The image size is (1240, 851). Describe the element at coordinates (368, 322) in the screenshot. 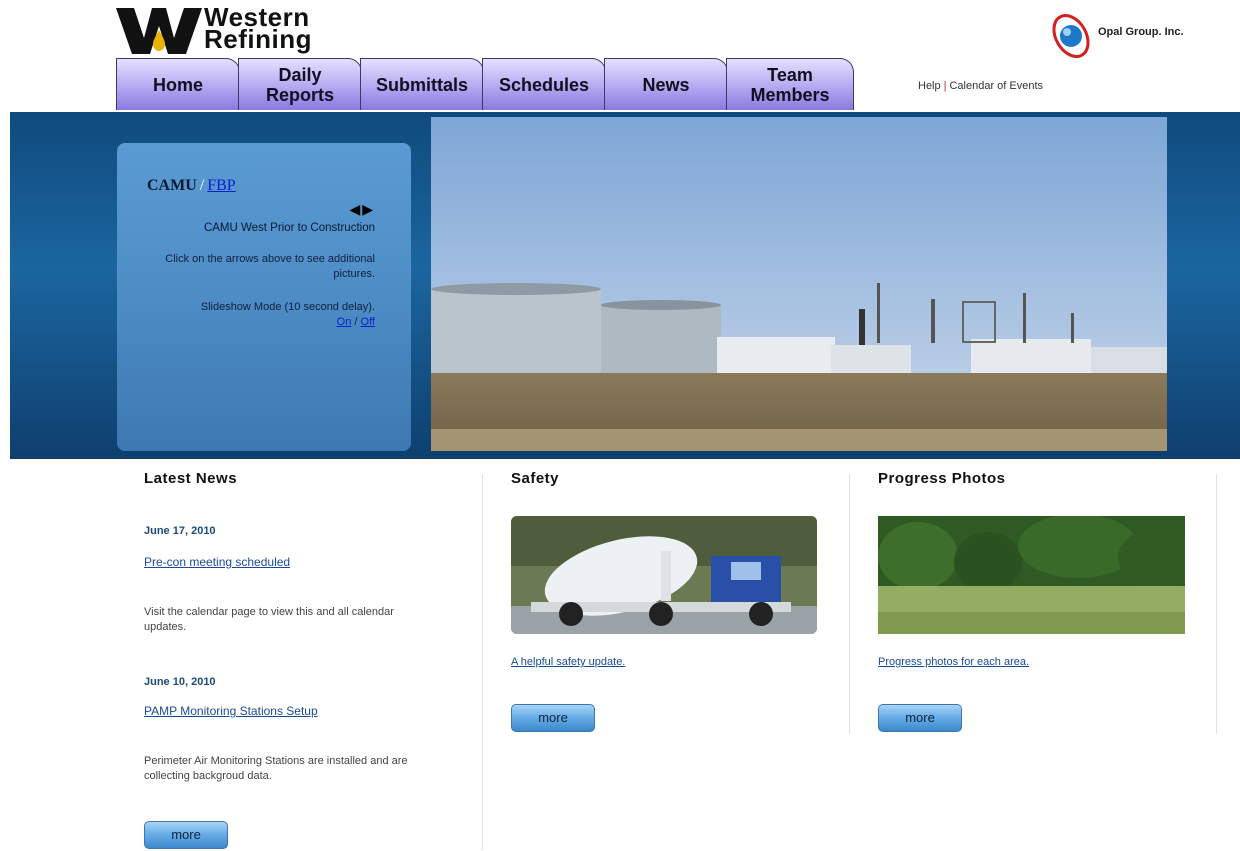

I see `slideshow-off-link: Off` at that location.